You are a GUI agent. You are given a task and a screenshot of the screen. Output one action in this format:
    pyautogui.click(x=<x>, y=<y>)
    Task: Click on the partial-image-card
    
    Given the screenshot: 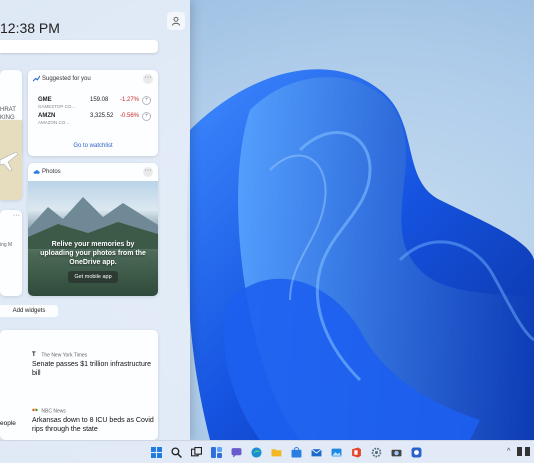 What is the action you would take?
    pyautogui.click(x=11, y=160)
    